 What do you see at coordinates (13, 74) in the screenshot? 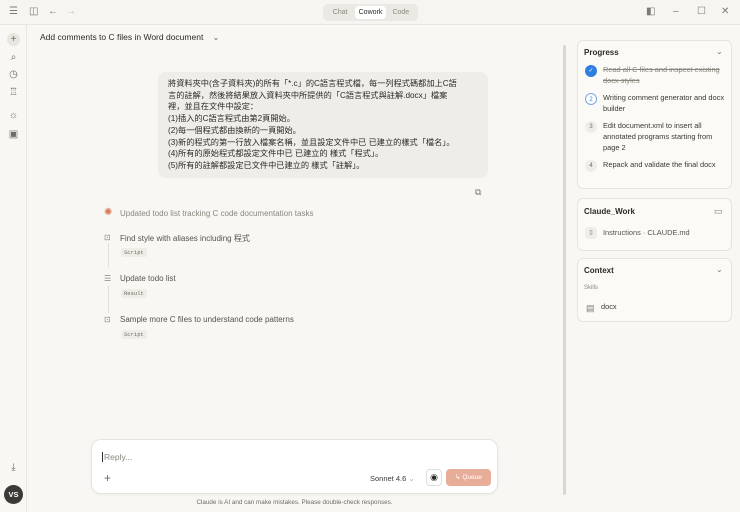
I see `history-icon: ◷` at bounding box center [13, 74].